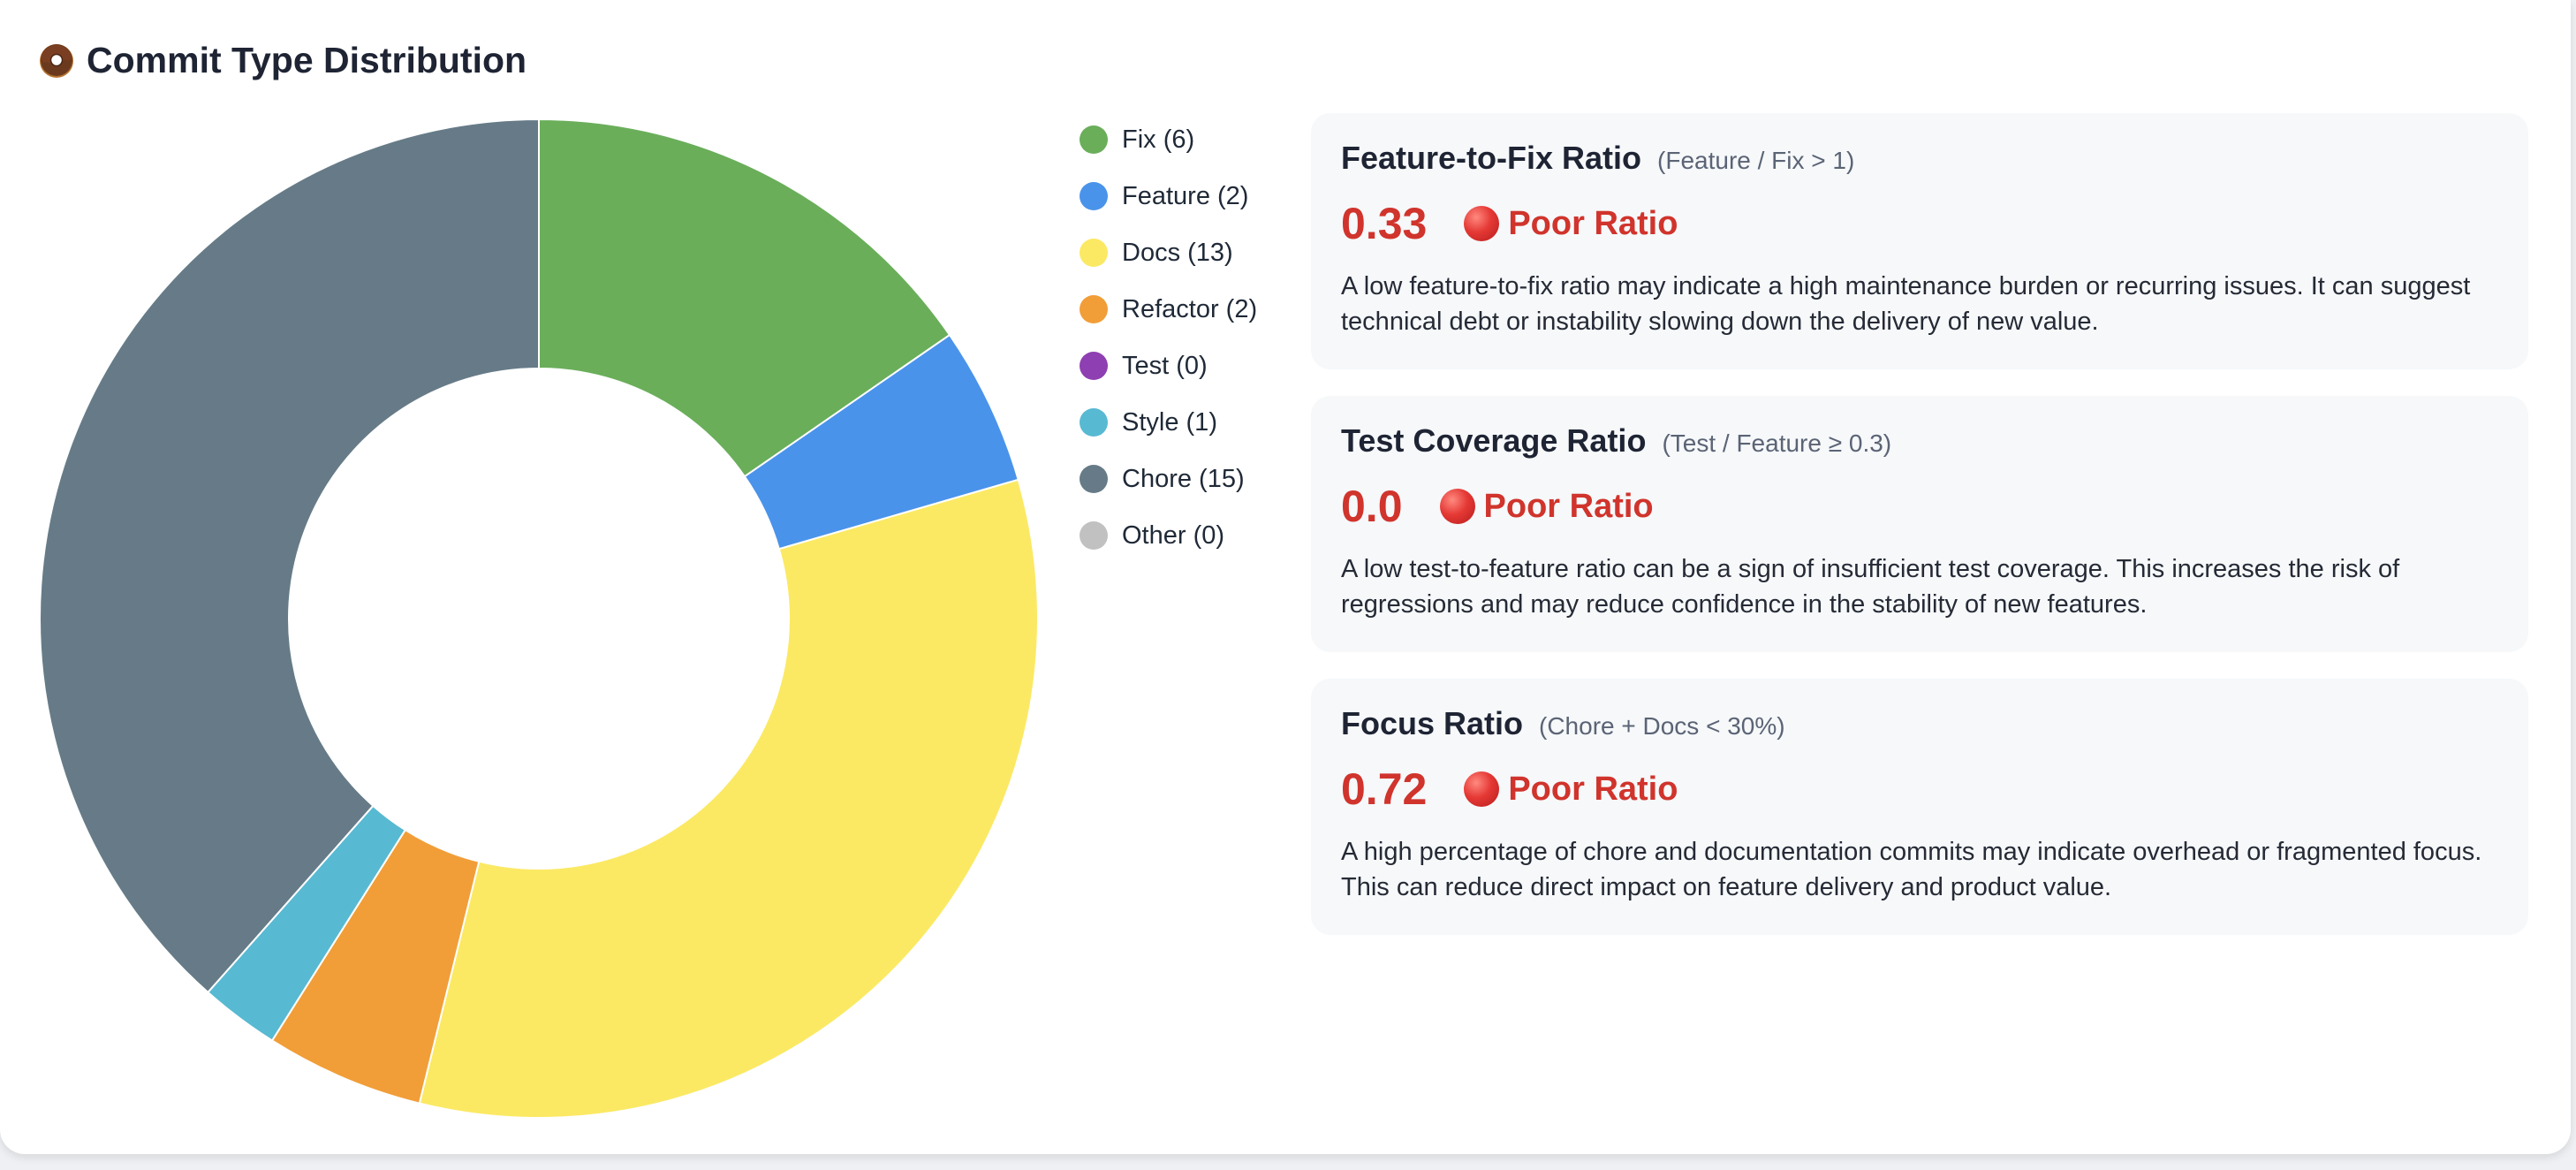  What do you see at coordinates (1094, 535) in the screenshot?
I see `legend-swatch-other` at bounding box center [1094, 535].